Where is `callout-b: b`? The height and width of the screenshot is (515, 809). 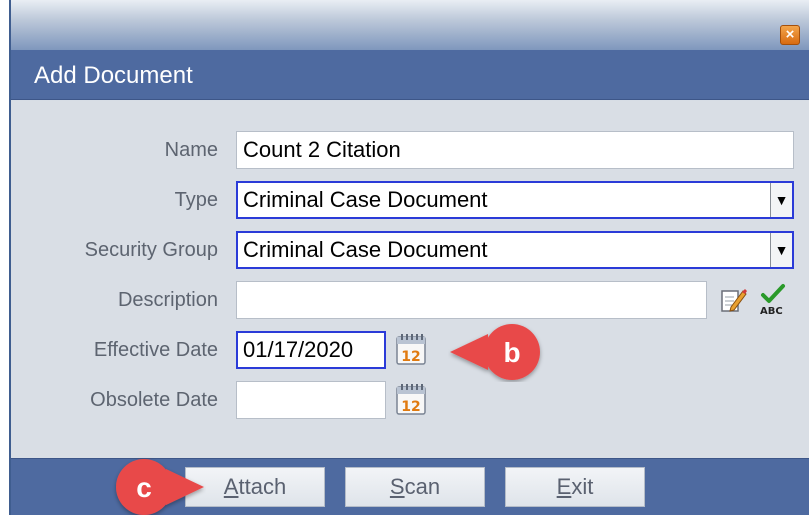
callout-b: b is located at coordinates (495, 352).